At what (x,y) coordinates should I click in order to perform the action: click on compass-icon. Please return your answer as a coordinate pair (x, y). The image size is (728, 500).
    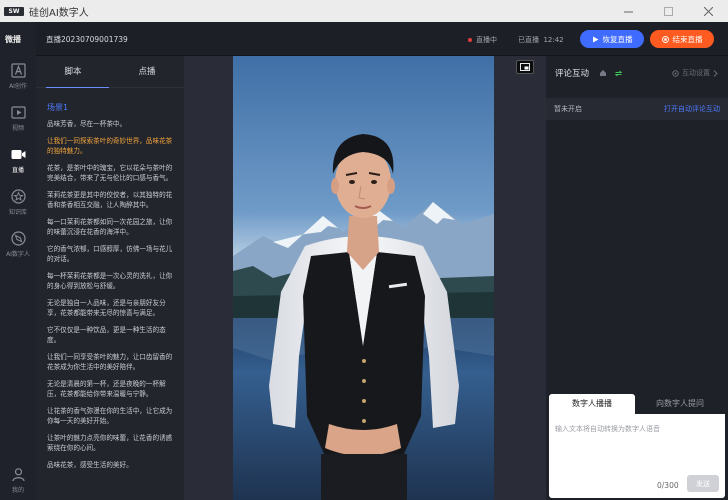
    Looking at the image, I should click on (18, 238).